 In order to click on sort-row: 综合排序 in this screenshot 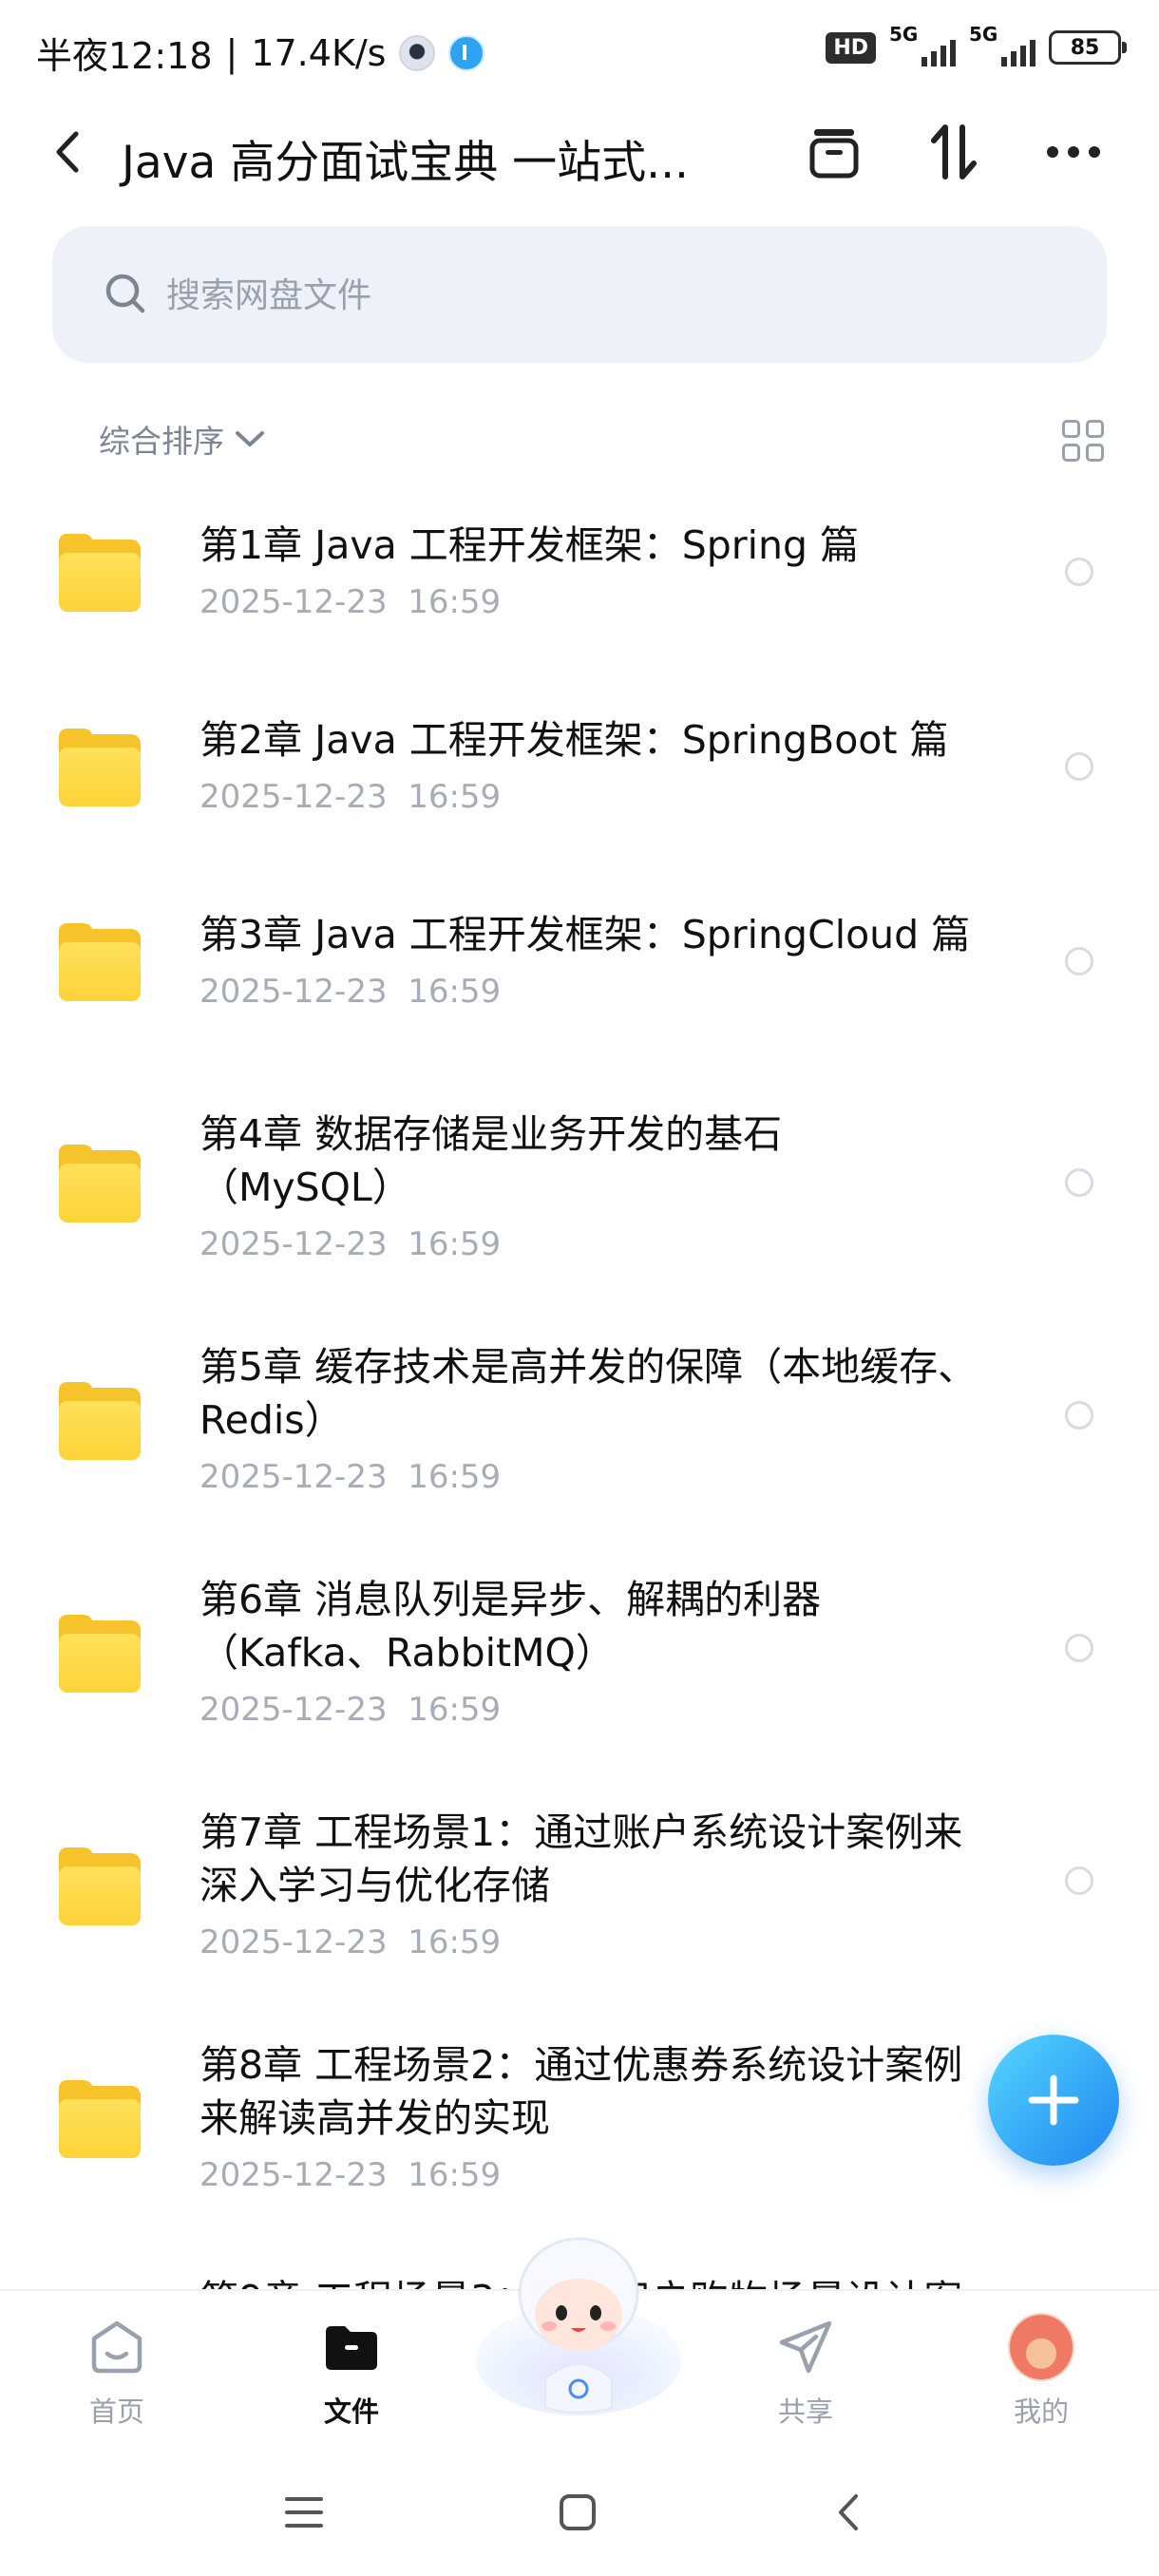, I will do `click(579, 441)`.